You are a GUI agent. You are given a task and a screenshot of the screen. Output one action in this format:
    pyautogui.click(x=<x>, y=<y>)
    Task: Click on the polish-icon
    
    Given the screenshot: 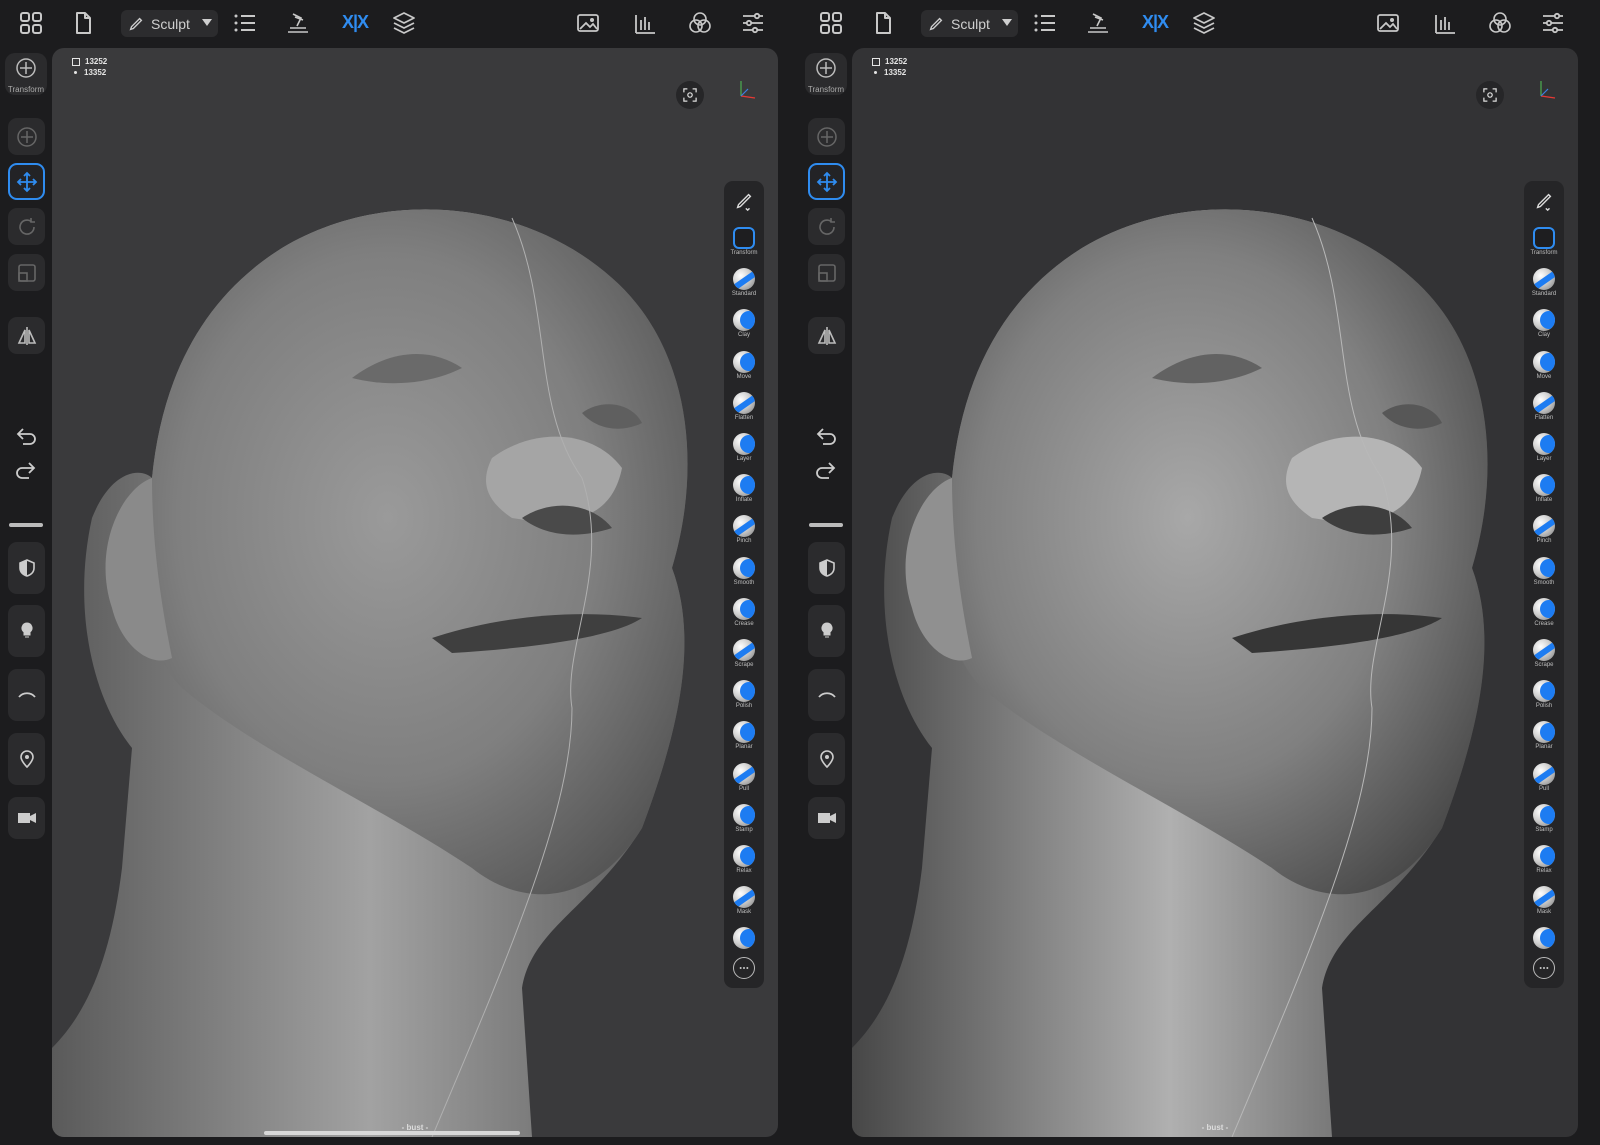 What is the action you would take?
    pyautogui.click(x=1544, y=691)
    